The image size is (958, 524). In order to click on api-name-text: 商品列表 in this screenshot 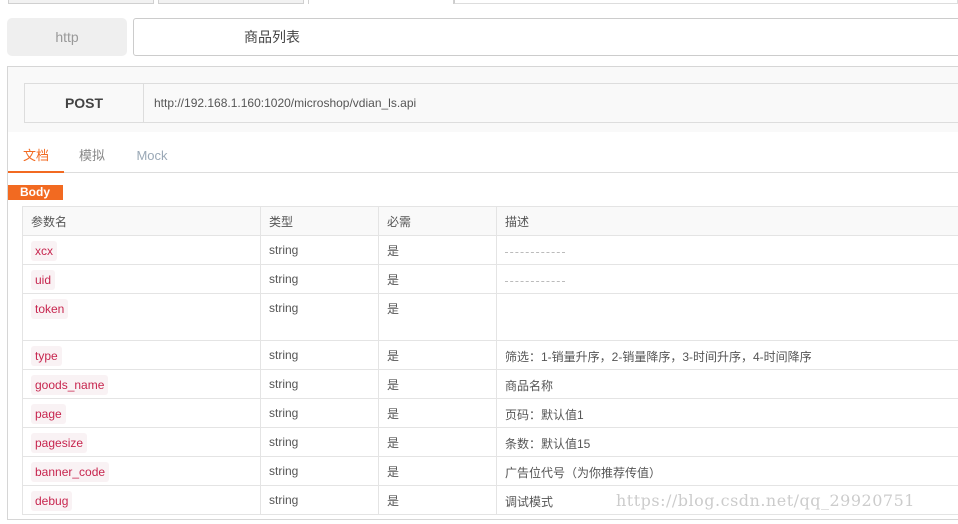, I will do `click(272, 37)`.